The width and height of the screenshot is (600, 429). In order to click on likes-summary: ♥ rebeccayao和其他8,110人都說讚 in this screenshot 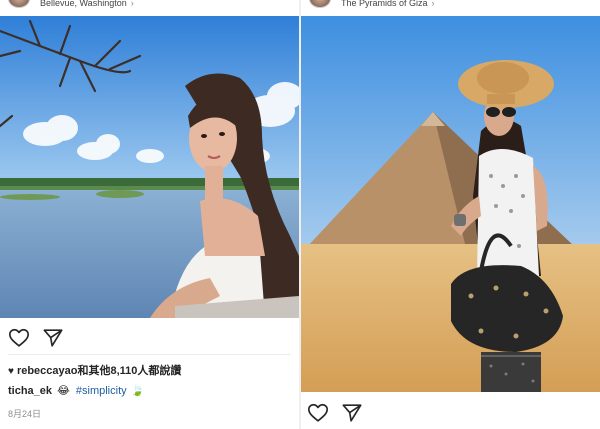, I will do `click(94, 370)`.